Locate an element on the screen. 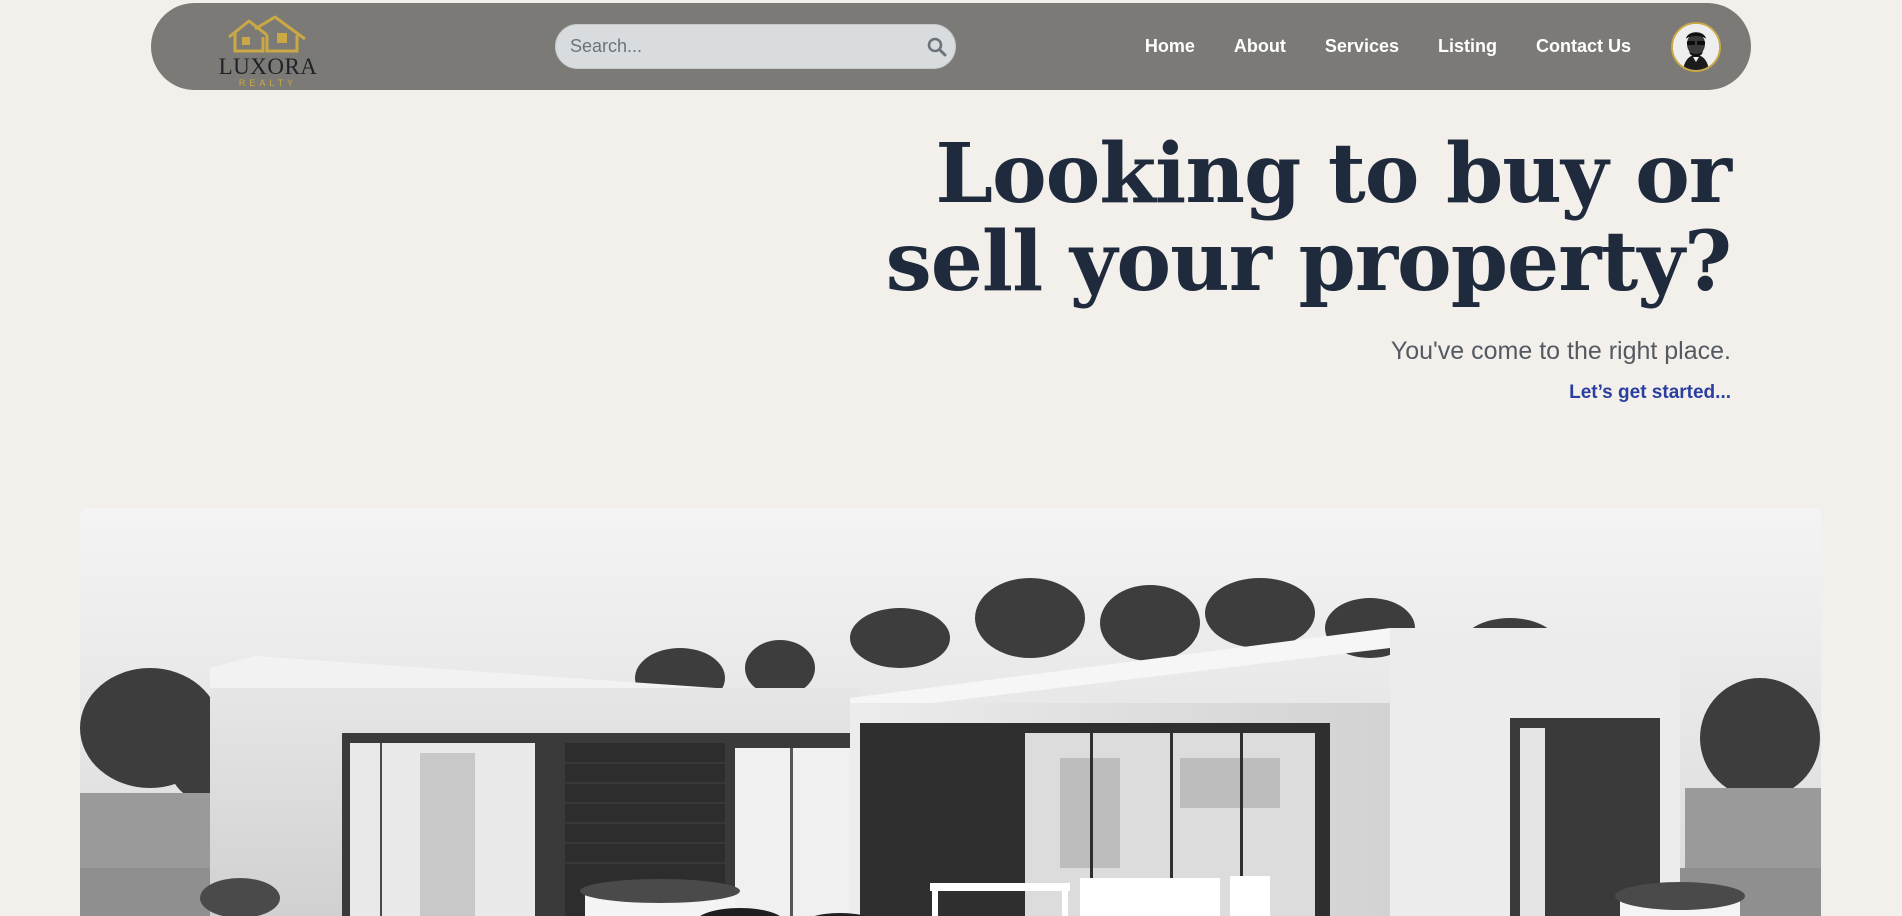  nav-home: Home is located at coordinates (1170, 46).